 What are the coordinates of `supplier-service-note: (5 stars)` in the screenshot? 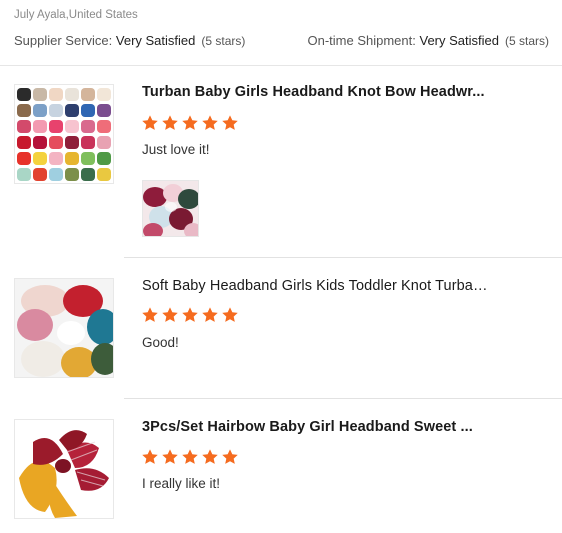 It's located at (223, 41).